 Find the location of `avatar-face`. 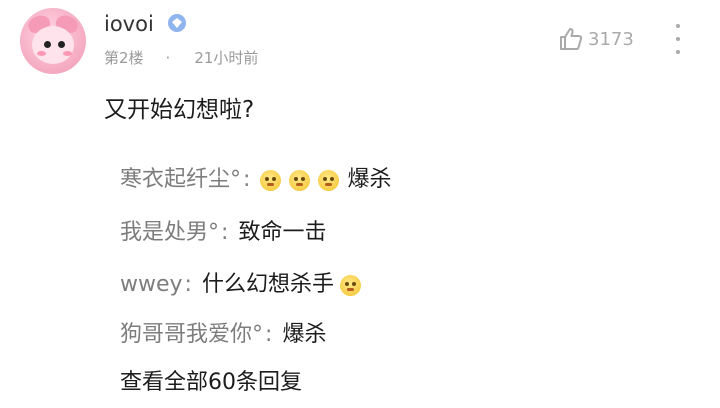

avatar-face is located at coordinates (53, 45).